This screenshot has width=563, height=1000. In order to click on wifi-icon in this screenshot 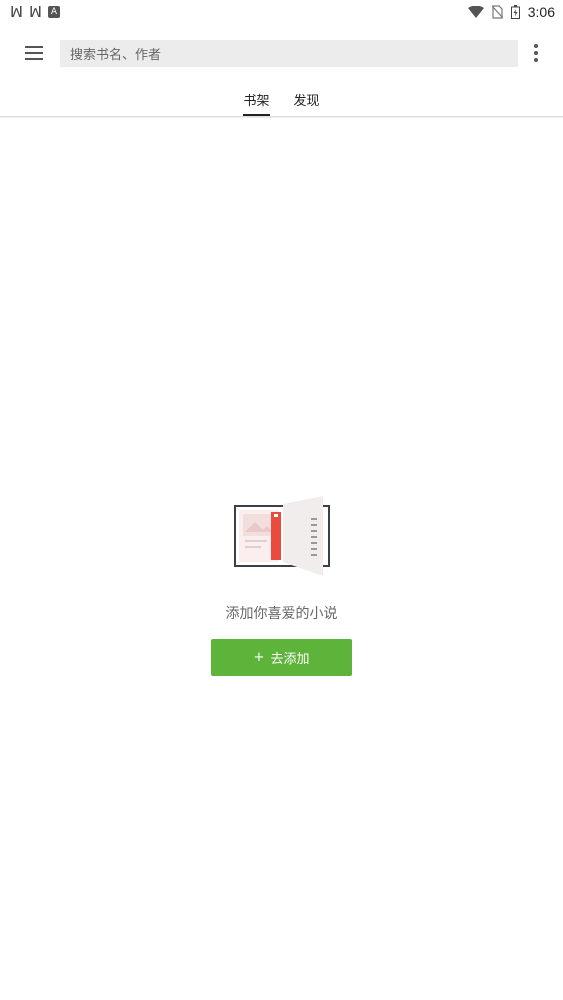, I will do `click(475, 11)`.